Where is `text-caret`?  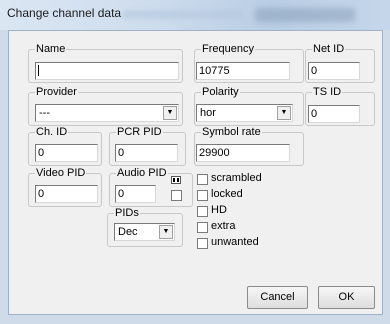
text-caret is located at coordinates (38, 70).